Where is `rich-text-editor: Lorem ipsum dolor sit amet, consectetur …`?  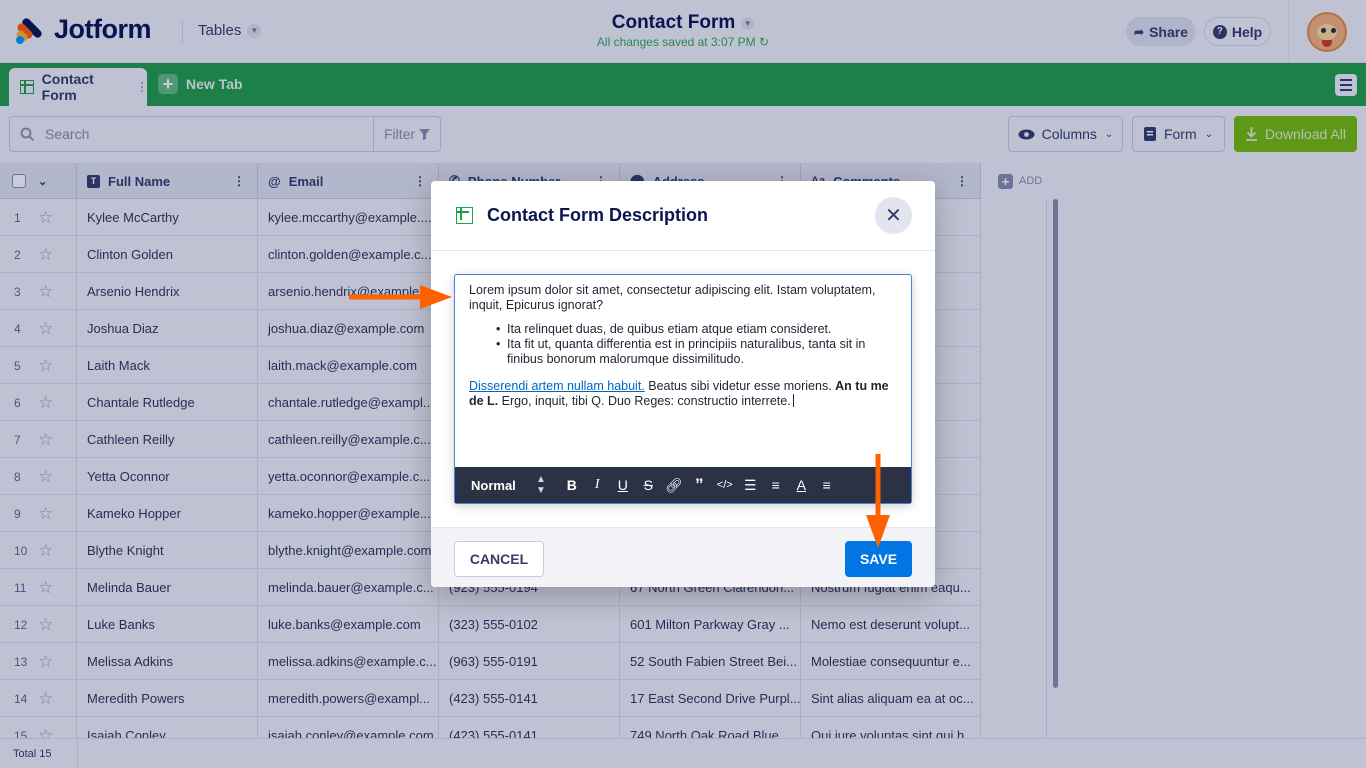
rich-text-editor: Lorem ipsum dolor sit amet, consectetur … is located at coordinates (683, 389).